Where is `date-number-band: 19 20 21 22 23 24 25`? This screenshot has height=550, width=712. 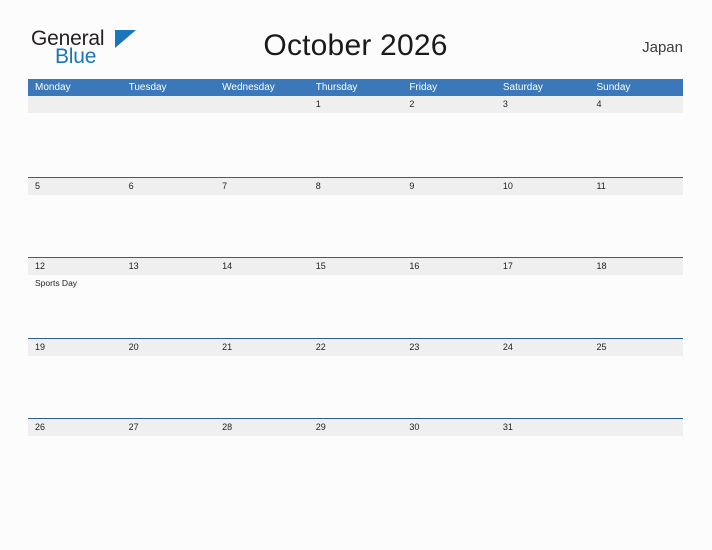 date-number-band: 19 20 21 22 23 24 25 is located at coordinates (355, 347).